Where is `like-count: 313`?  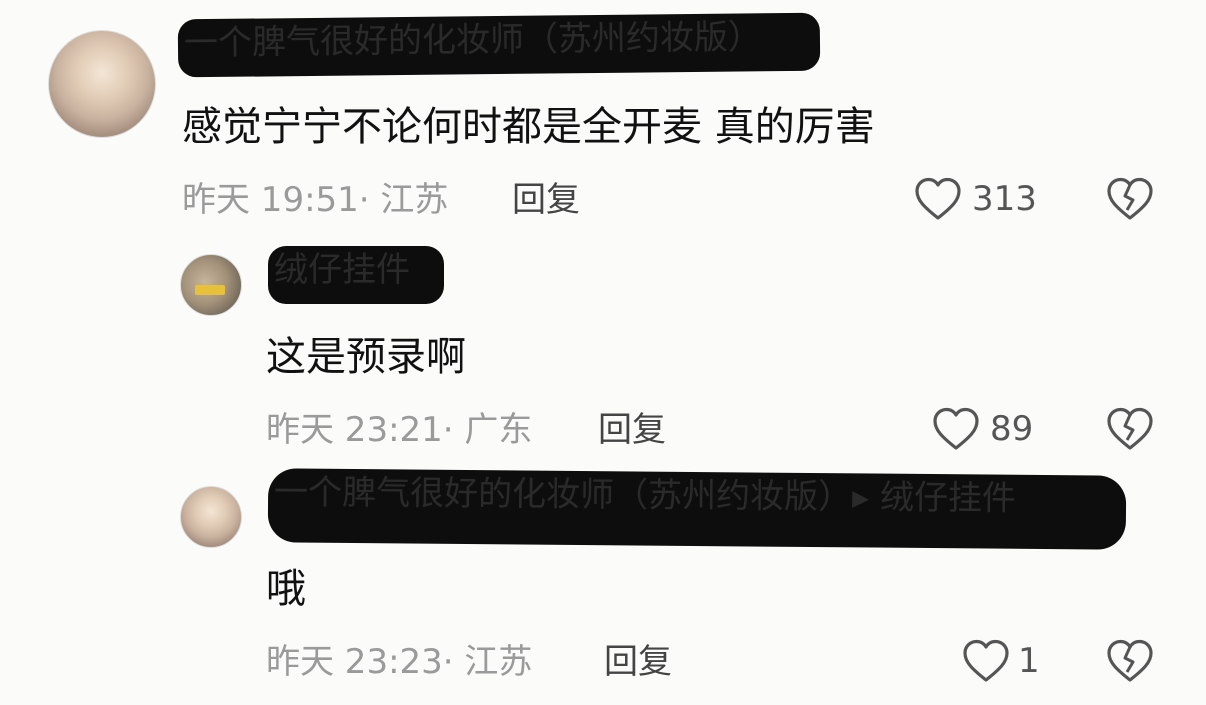 like-count: 313 is located at coordinates (1004, 199).